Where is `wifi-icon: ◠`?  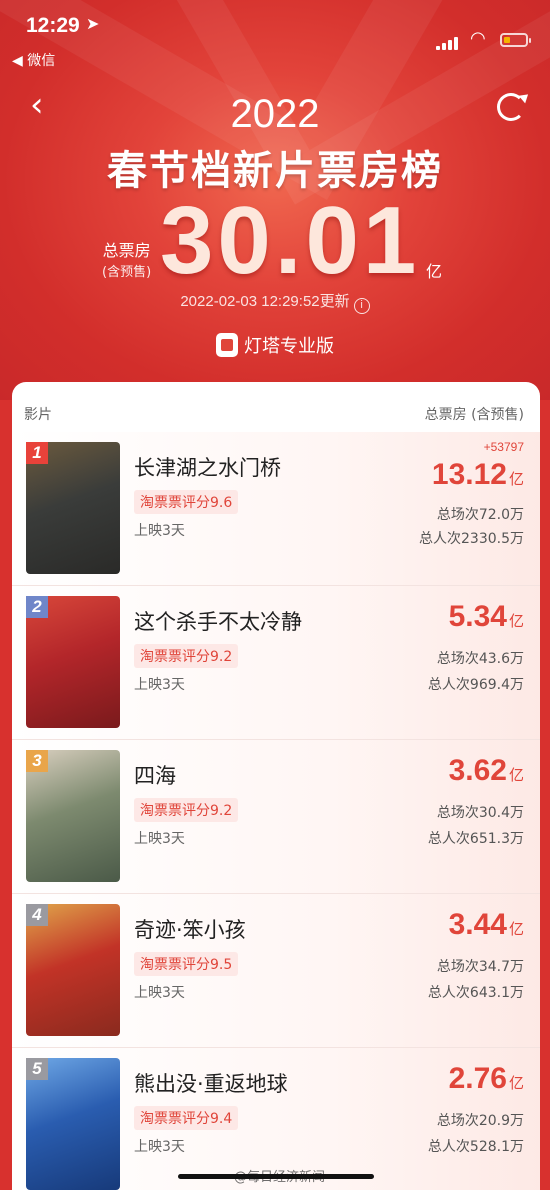
wifi-icon: ◠ is located at coordinates (478, 38).